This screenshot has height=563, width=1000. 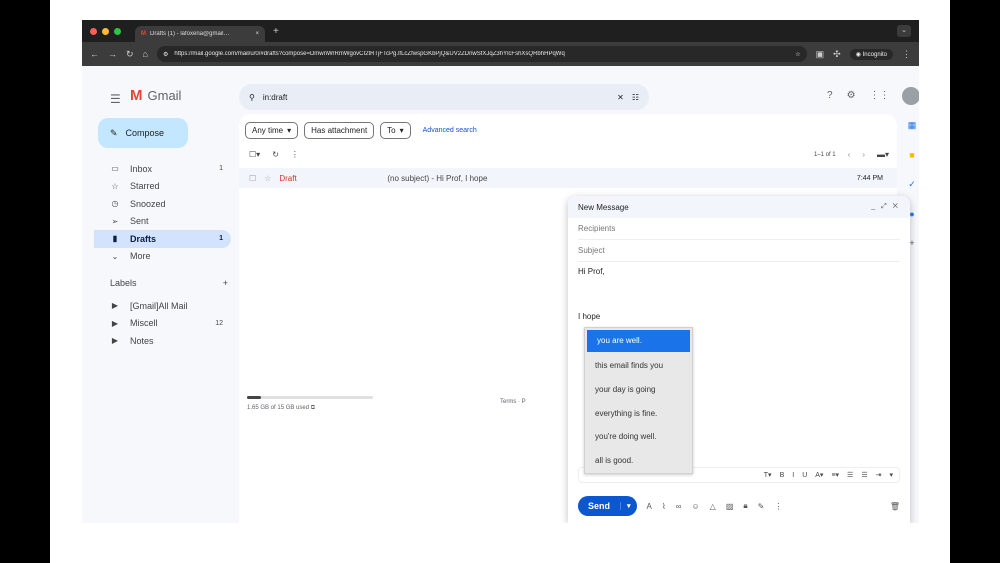 I want to click on star-icon: ☆, so click(x=267, y=178).